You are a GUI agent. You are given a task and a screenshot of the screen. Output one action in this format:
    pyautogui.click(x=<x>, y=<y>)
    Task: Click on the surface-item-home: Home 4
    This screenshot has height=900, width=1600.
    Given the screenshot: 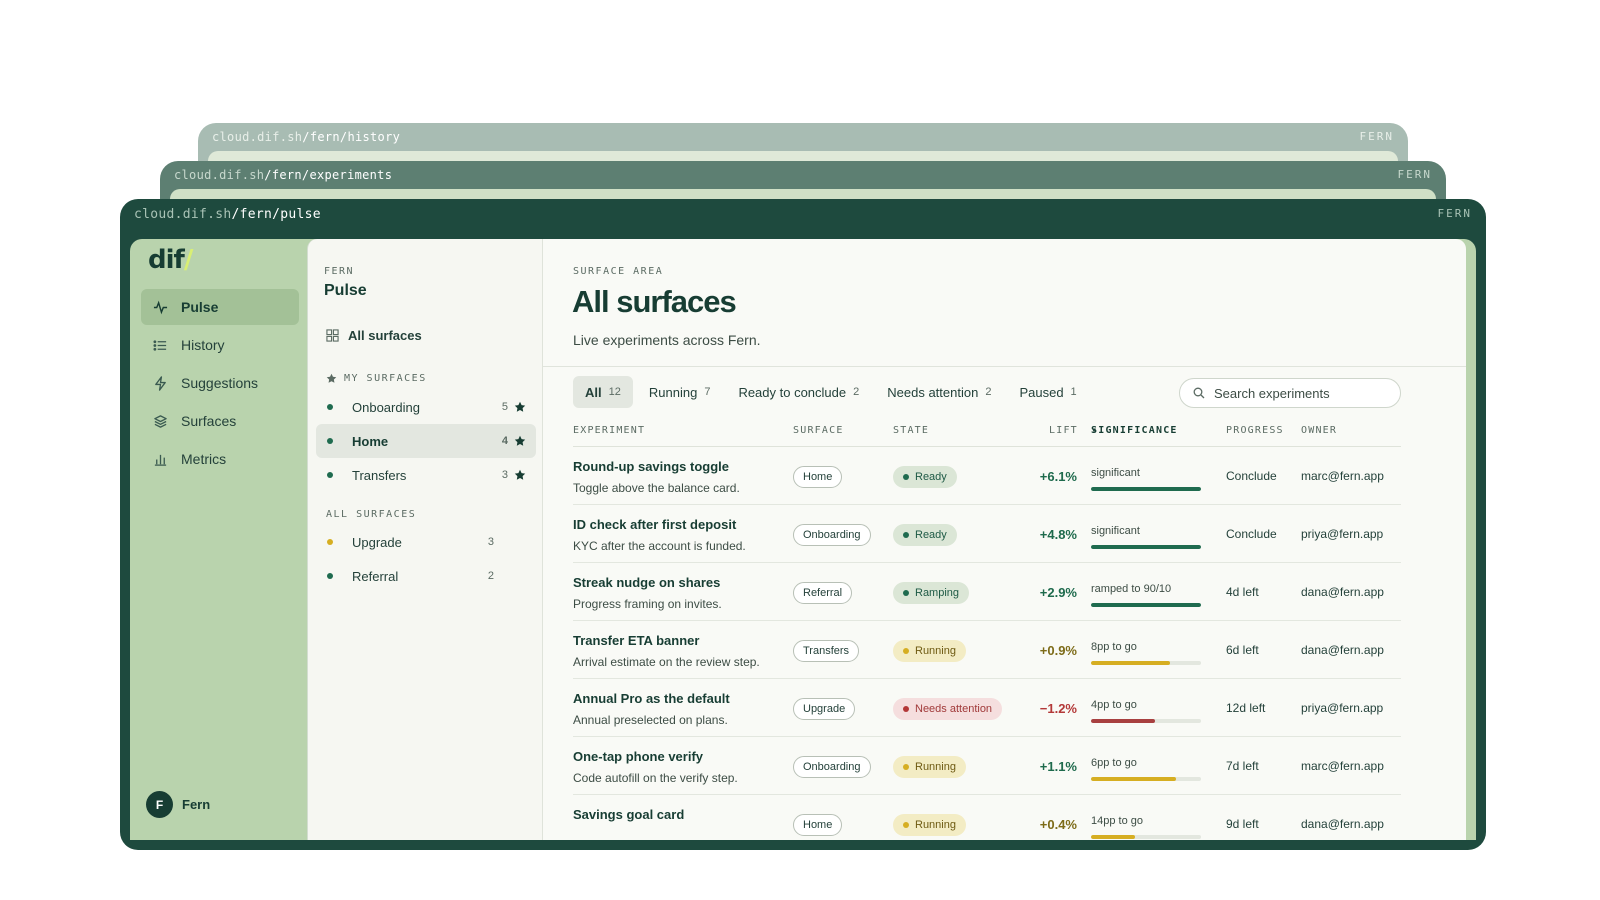 What is the action you would take?
    pyautogui.click(x=426, y=441)
    